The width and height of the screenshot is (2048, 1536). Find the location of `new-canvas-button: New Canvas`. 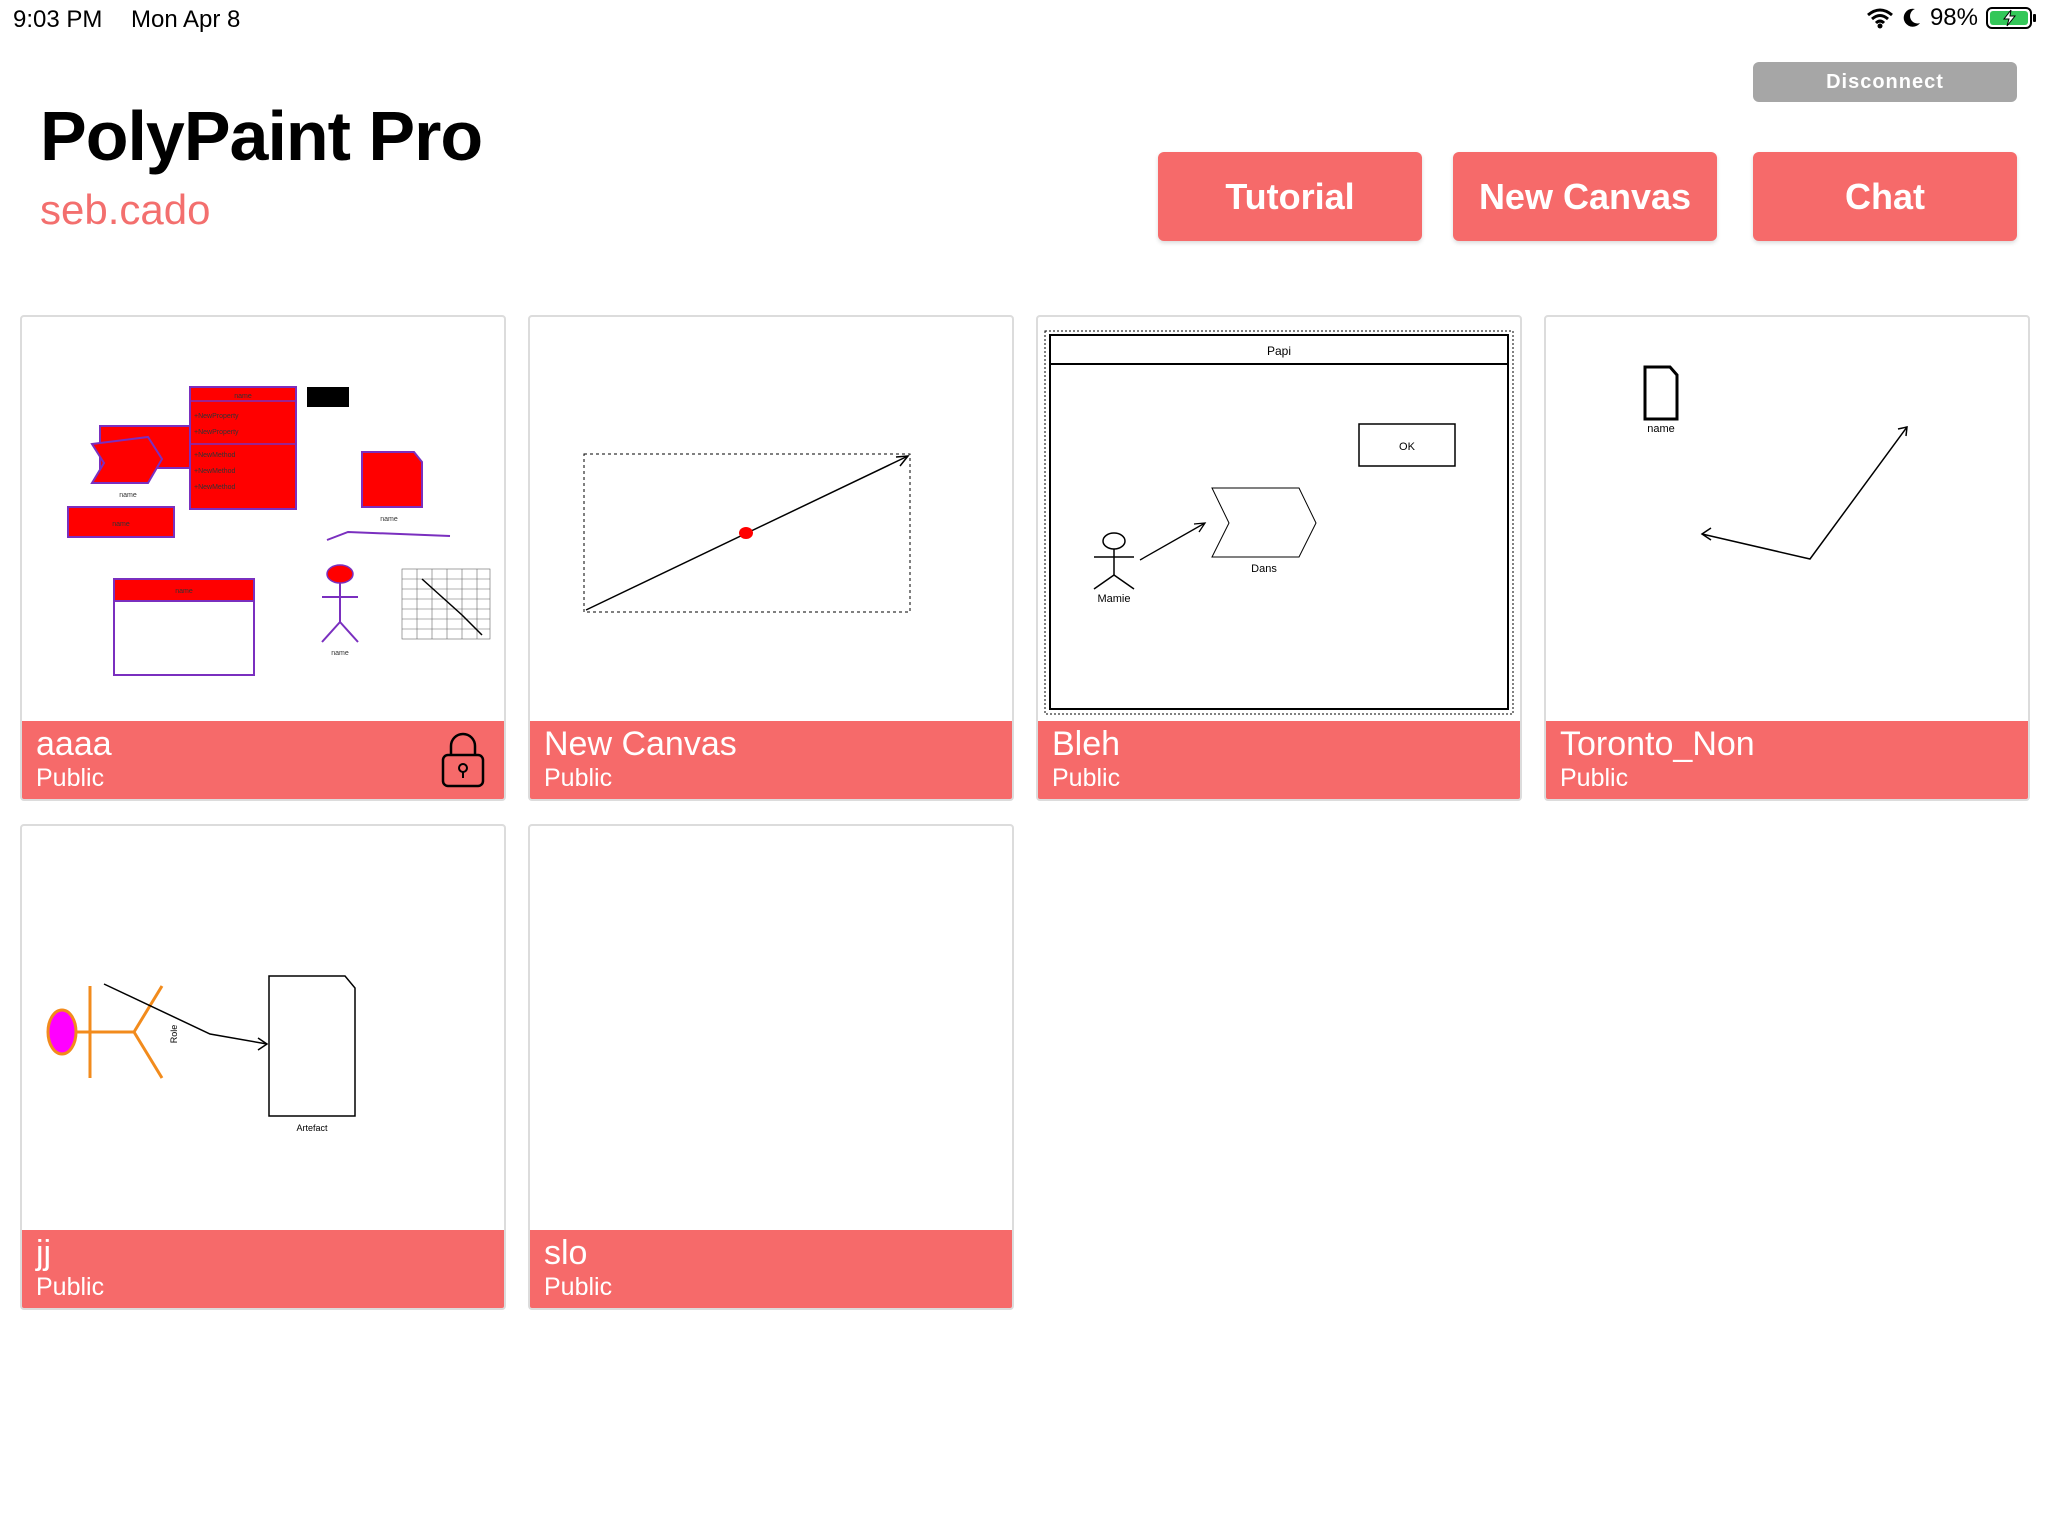

new-canvas-button: New Canvas is located at coordinates (1585, 196).